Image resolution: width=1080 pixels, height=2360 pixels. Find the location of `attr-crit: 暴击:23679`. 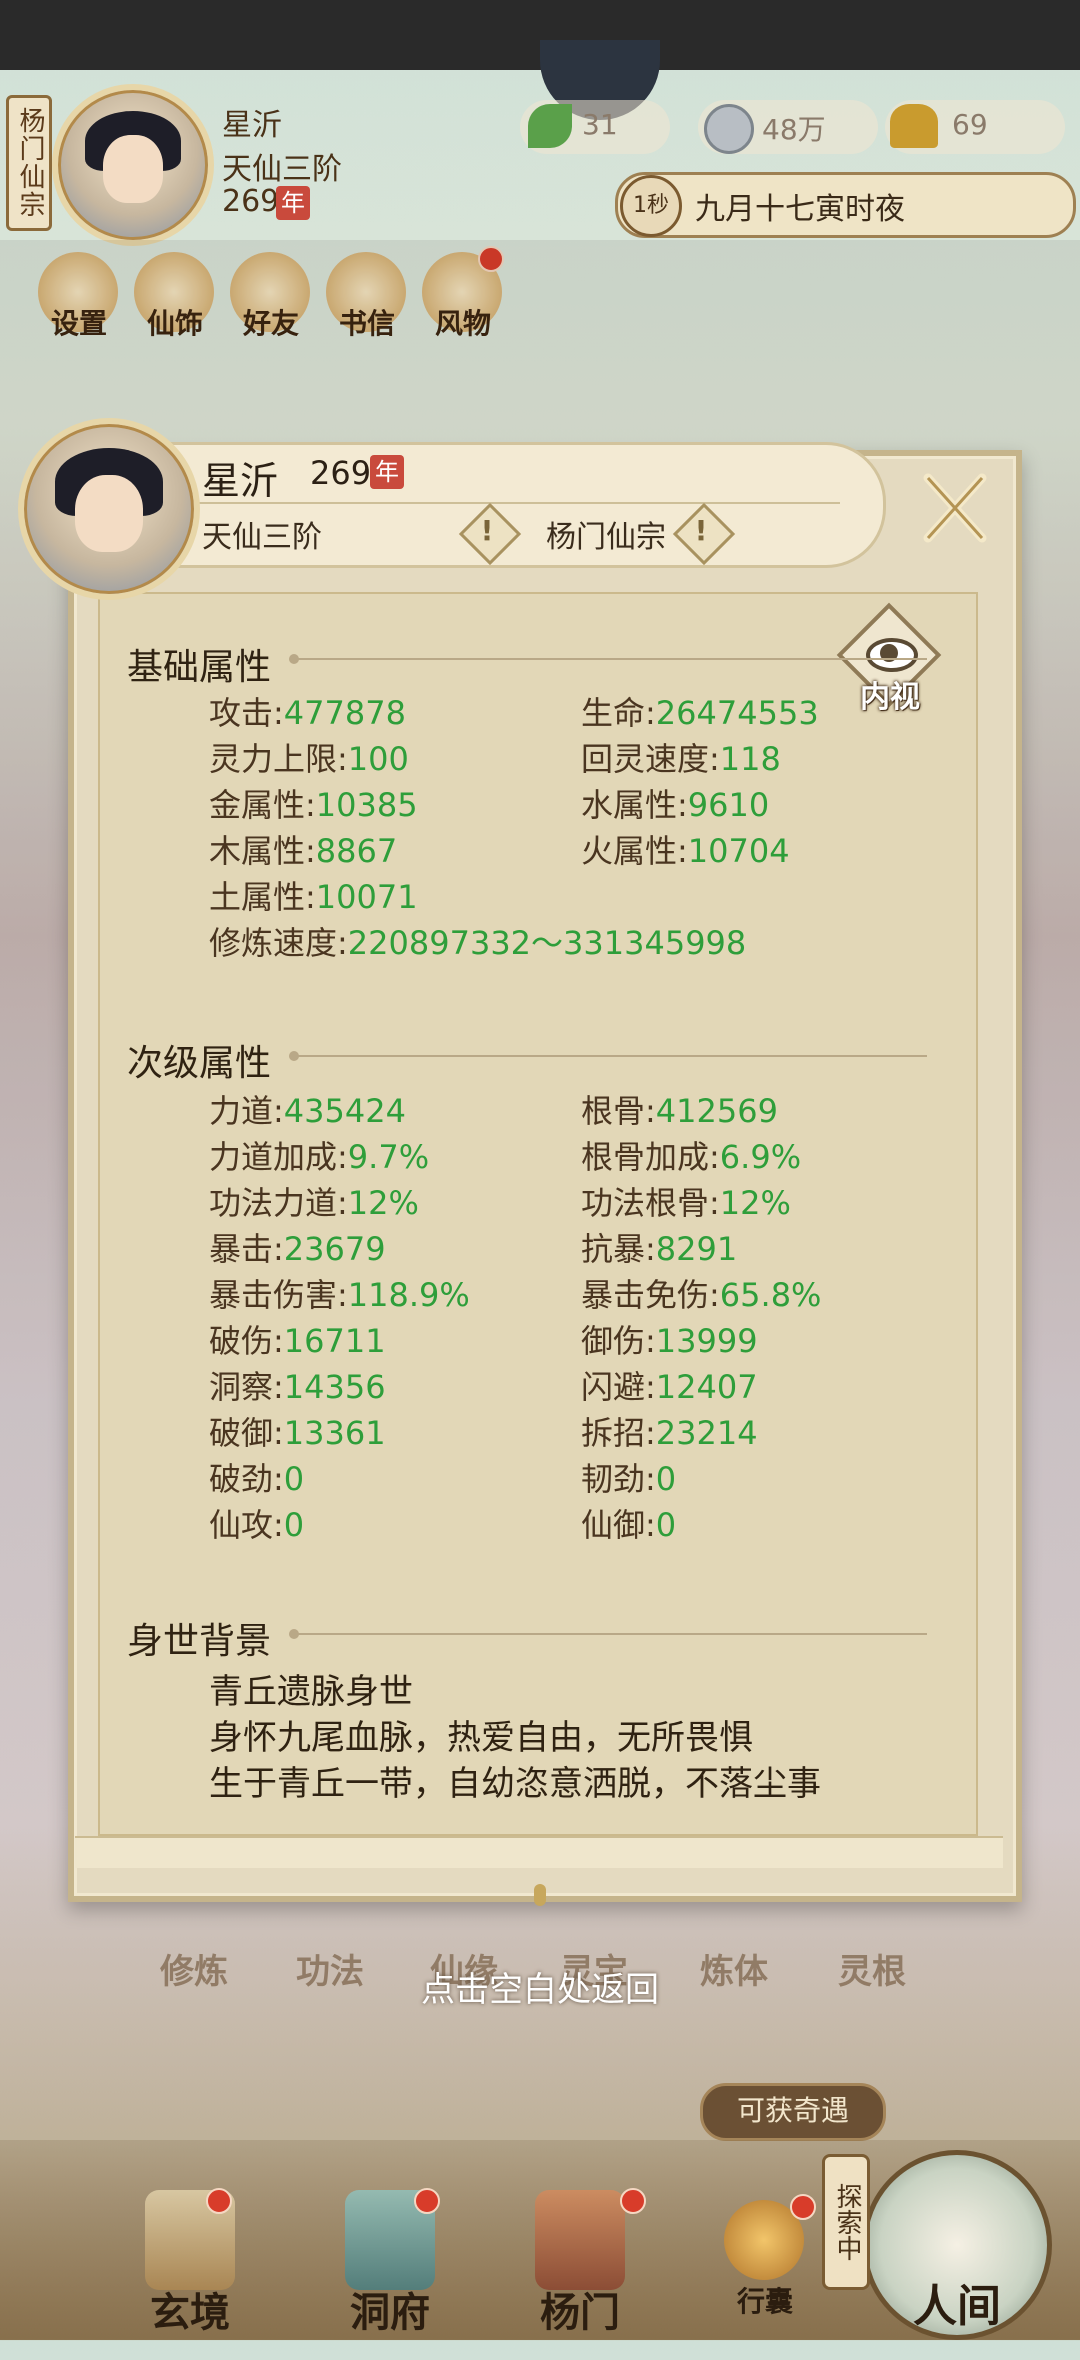

attr-crit: 暴击:23679 is located at coordinates (297, 1249).